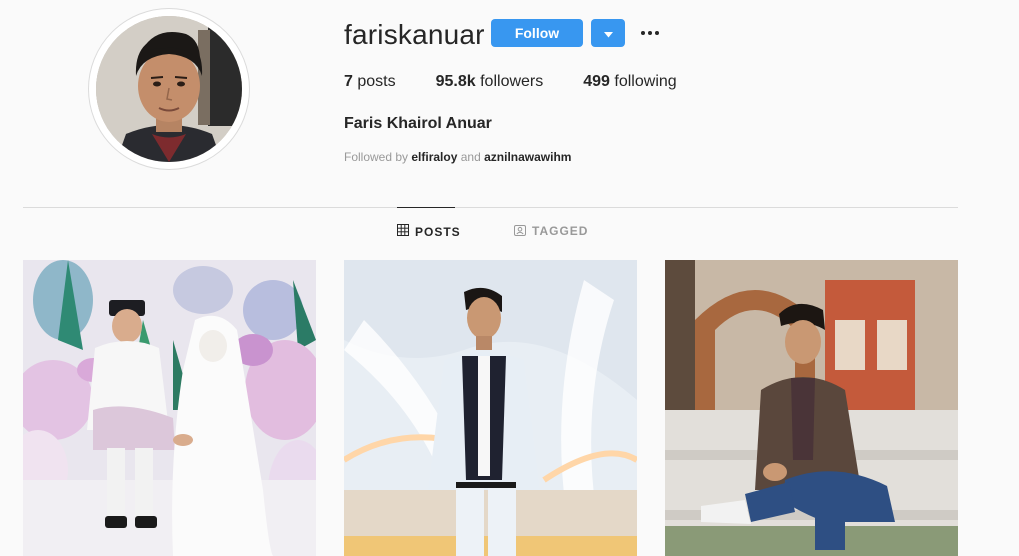  I want to click on followed-by-user-link: elfiraloy, so click(434, 157).